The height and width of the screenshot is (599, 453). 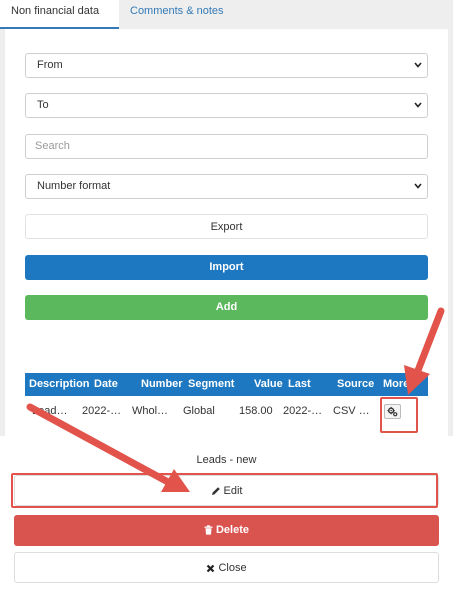 What do you see at coordinates (74, 186) in the screenshot?
I see `number-format-value: Number format` at bounding box center [74, 186].